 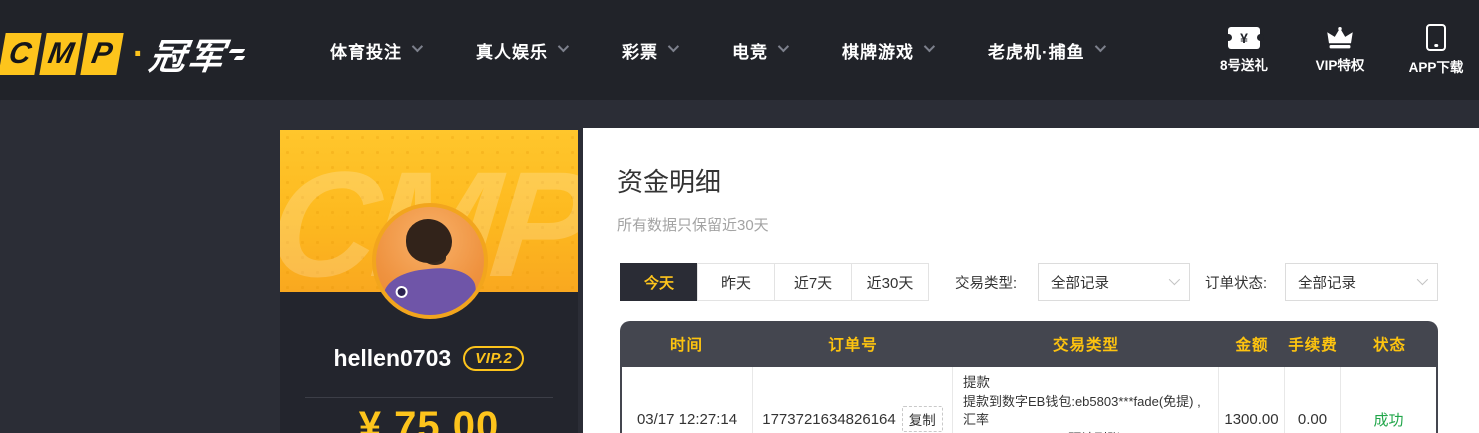 I want to click on menu-label: 彩票, so click(x=640, y=52).